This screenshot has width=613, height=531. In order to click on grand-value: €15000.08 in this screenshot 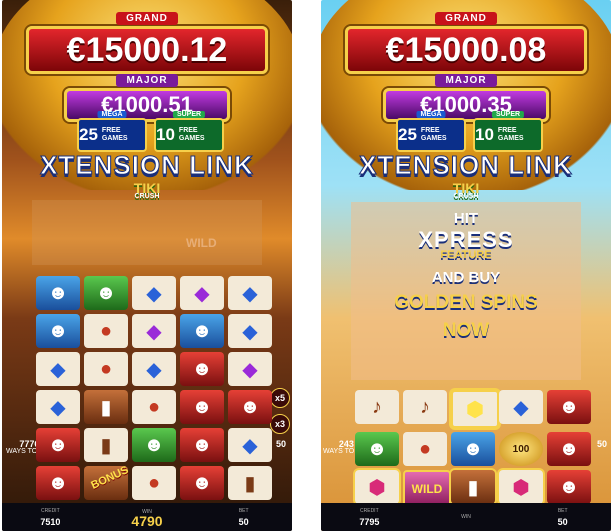, I will do `click(466, 50)`.